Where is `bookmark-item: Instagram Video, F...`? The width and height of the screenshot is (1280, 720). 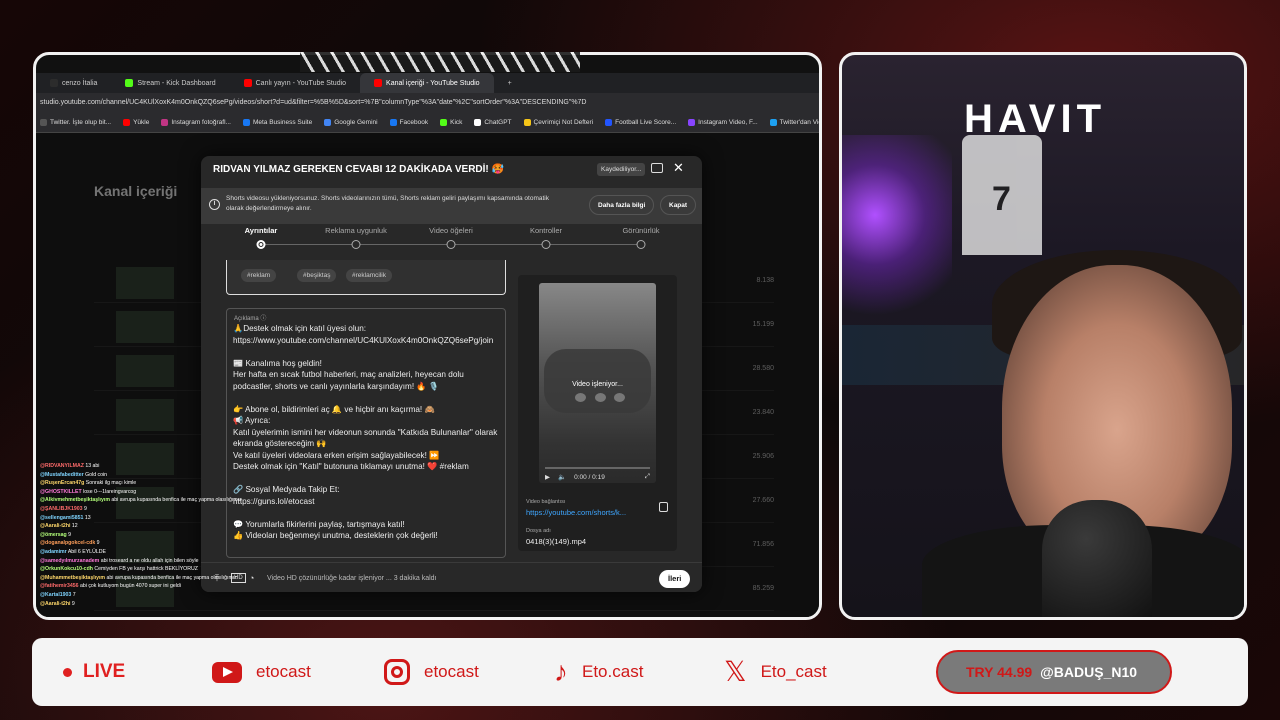 bookmark-item: Instagram Video, F... is located at coordinates (723, 122).